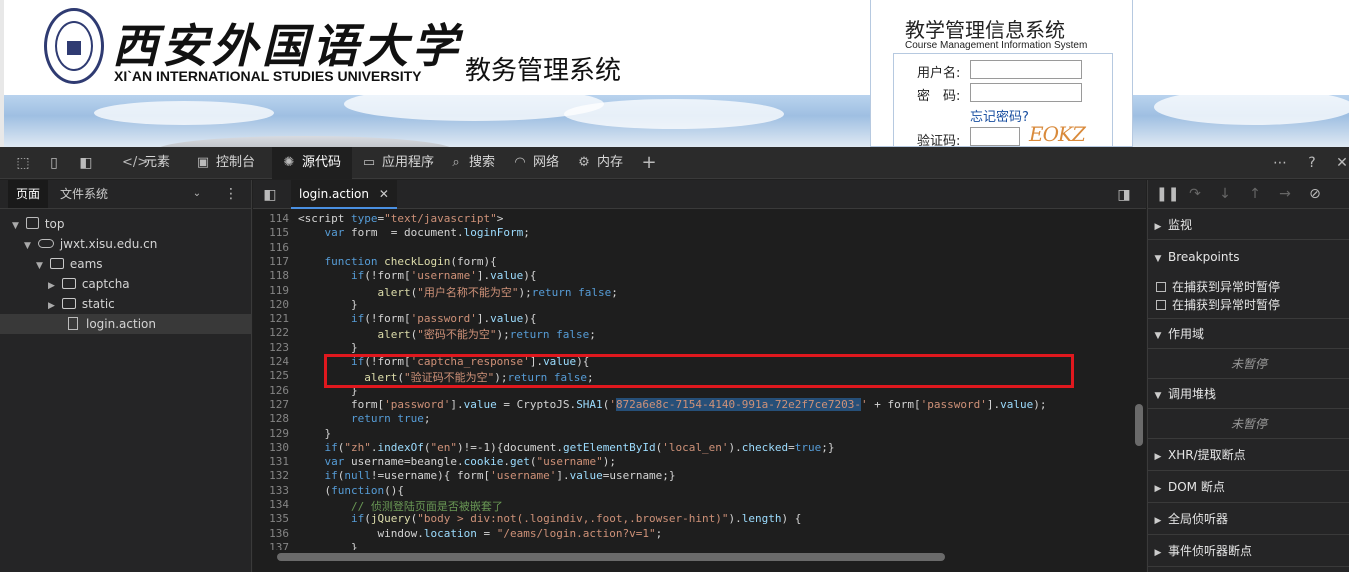 The image size is (1349, 572). I want to click on captcha-input, so click(995, 136).